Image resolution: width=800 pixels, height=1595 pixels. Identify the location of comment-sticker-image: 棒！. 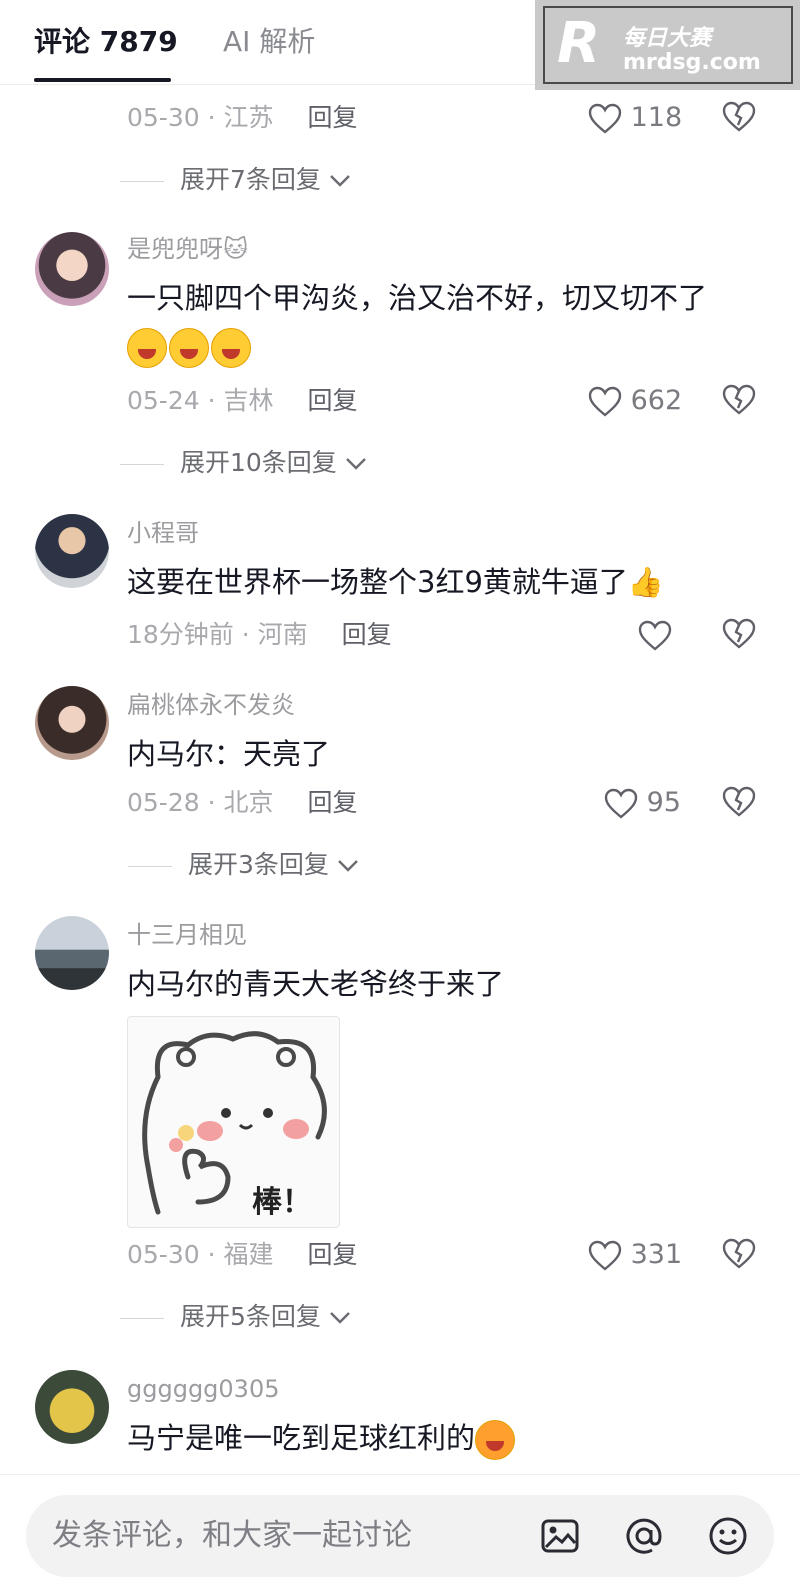
(233, 1122).